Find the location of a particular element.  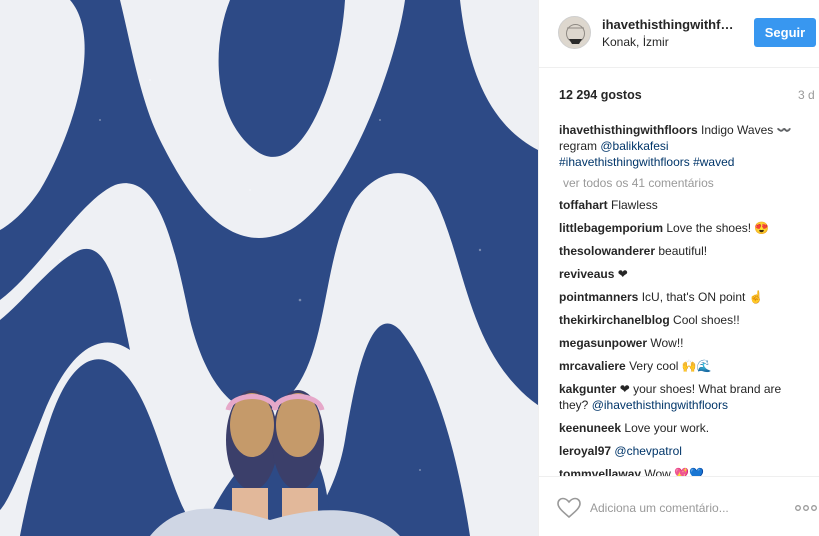

caption-hashtags: #ihavethisthingwithfloors #waved is located at coordinates (646, 162).